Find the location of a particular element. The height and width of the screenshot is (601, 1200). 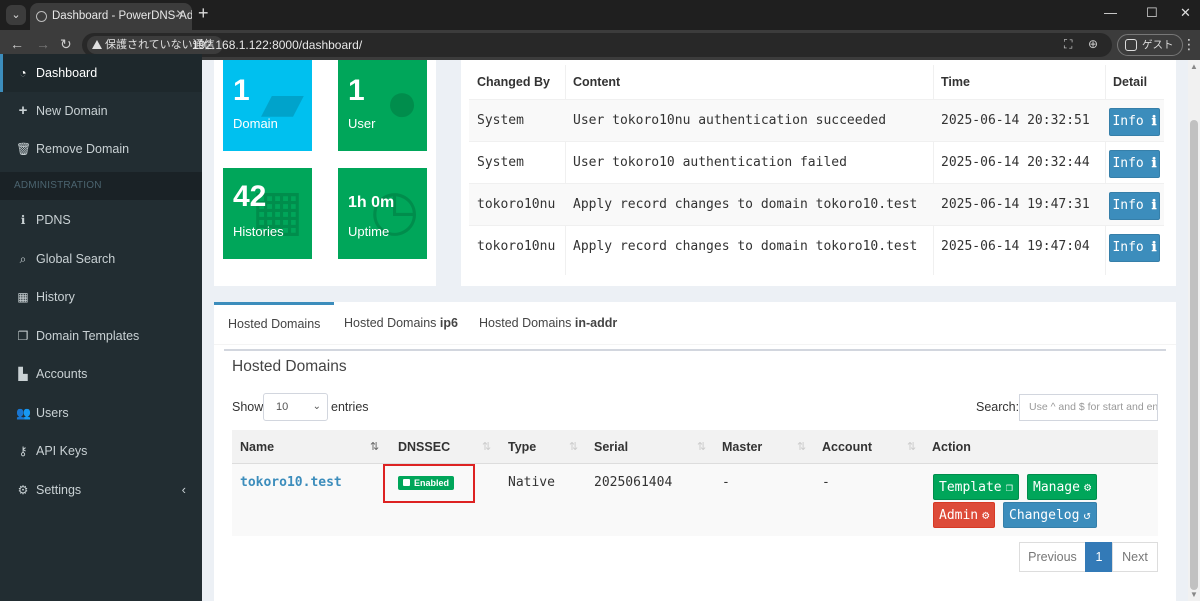

tab-search-icon: ⌄ is located at coordinates (16, 15).